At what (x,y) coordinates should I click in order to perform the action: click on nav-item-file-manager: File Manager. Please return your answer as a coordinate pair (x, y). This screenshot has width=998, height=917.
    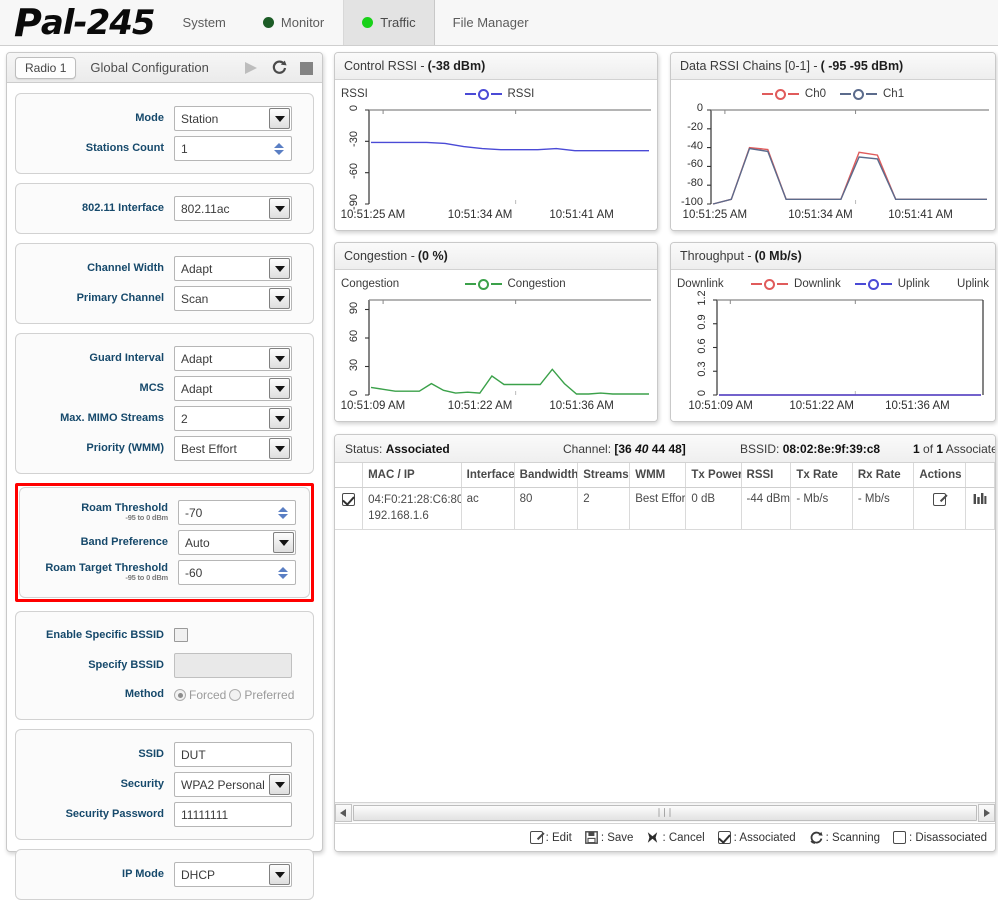
    Looking at the image, I should click on (491, 22).